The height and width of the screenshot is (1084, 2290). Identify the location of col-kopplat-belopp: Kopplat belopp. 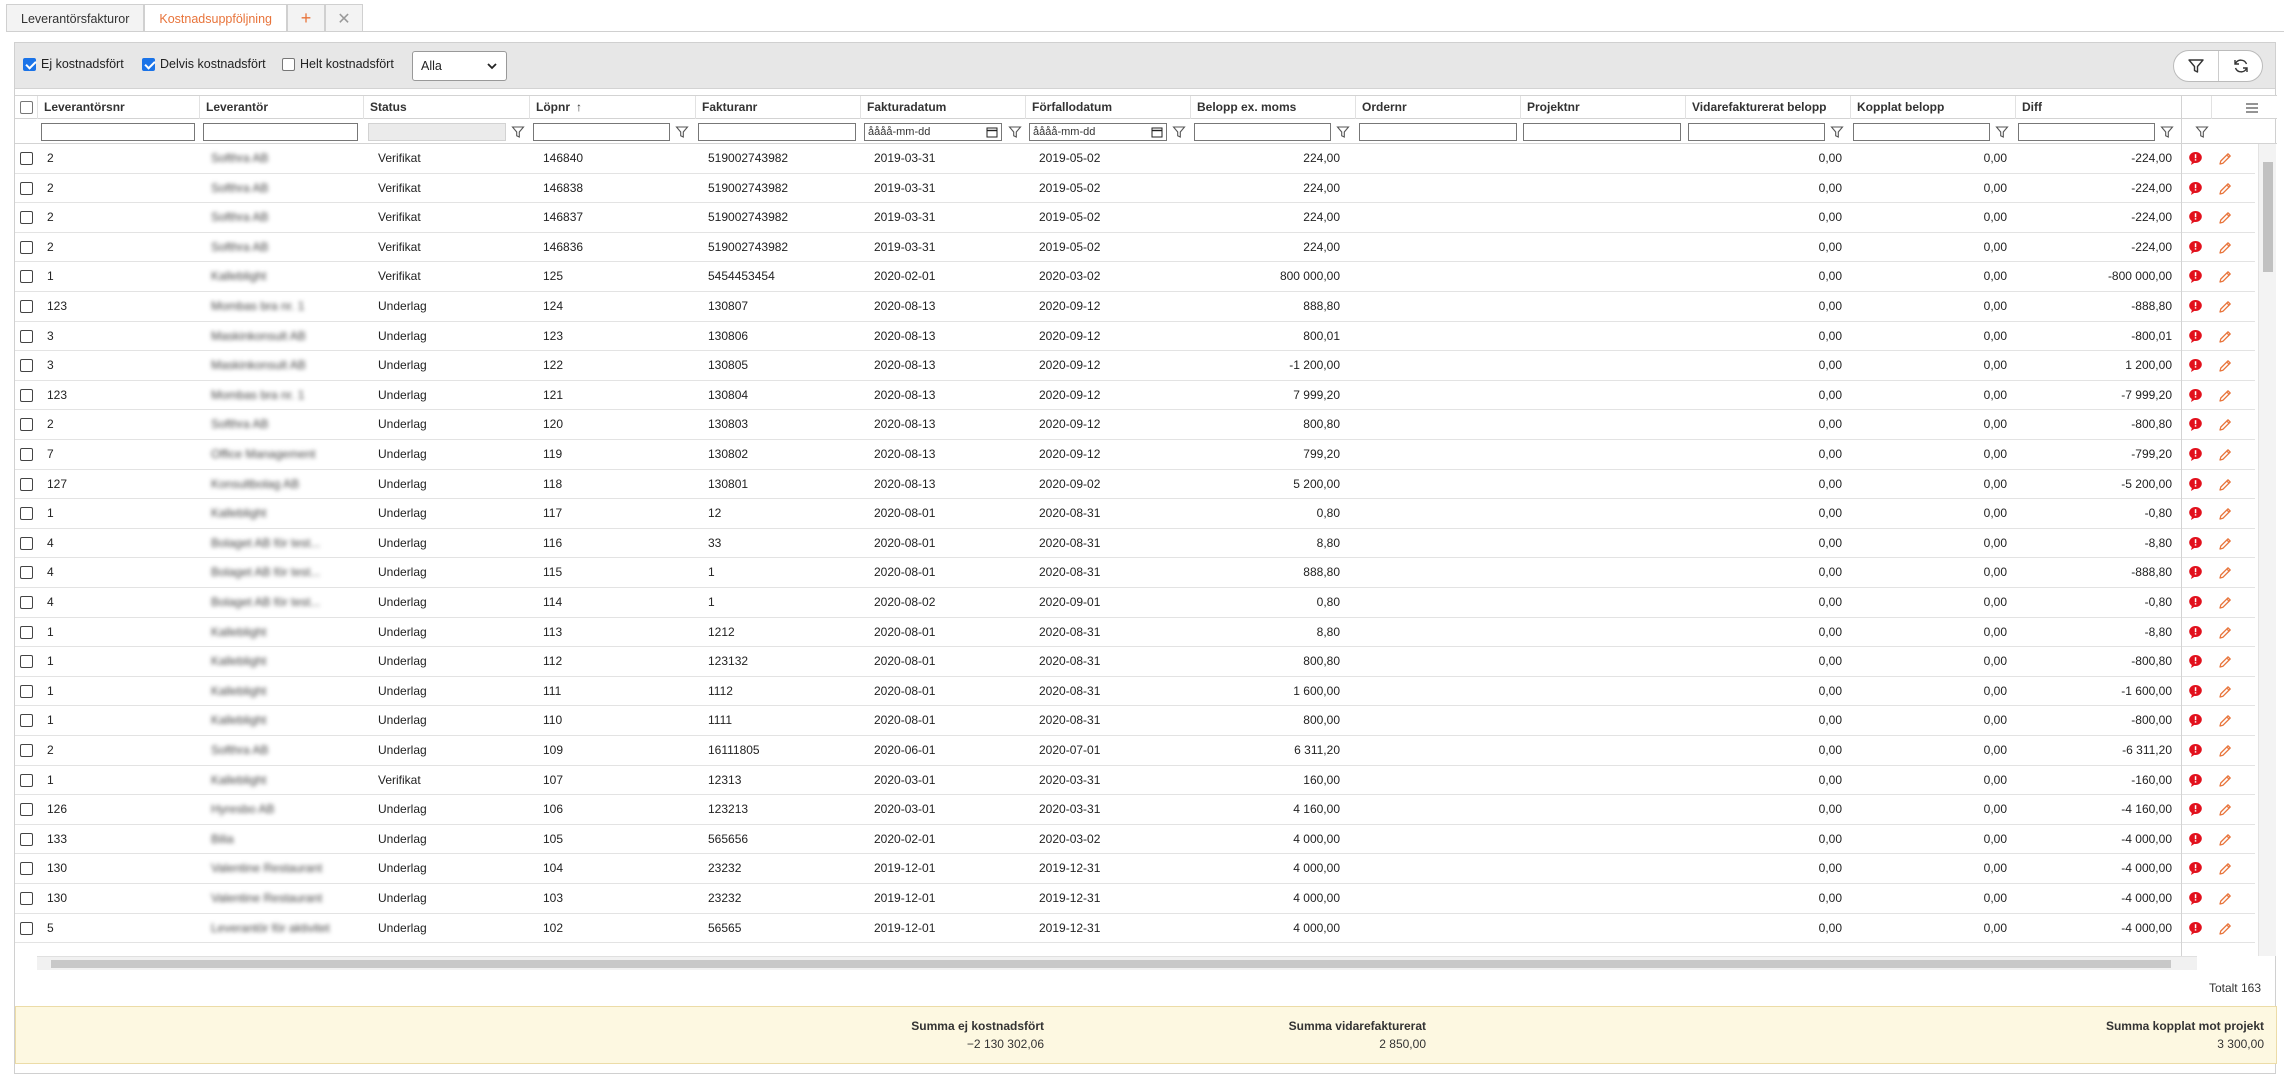
(1925, 107).